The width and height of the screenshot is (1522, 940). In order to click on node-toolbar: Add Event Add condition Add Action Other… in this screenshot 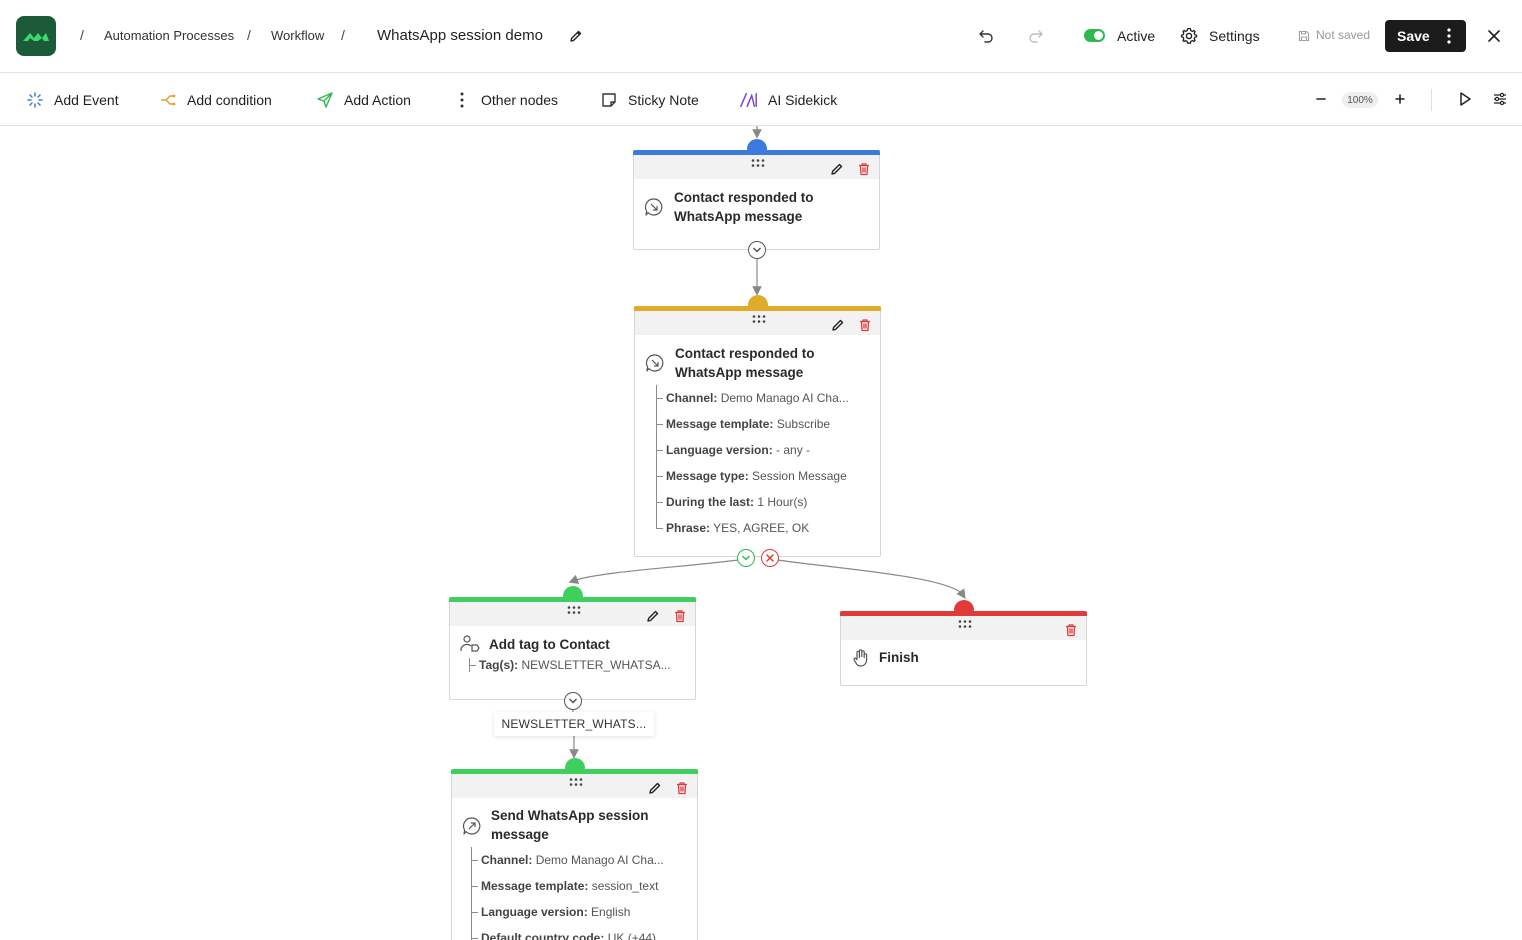, I will do `click(761, 99)`.